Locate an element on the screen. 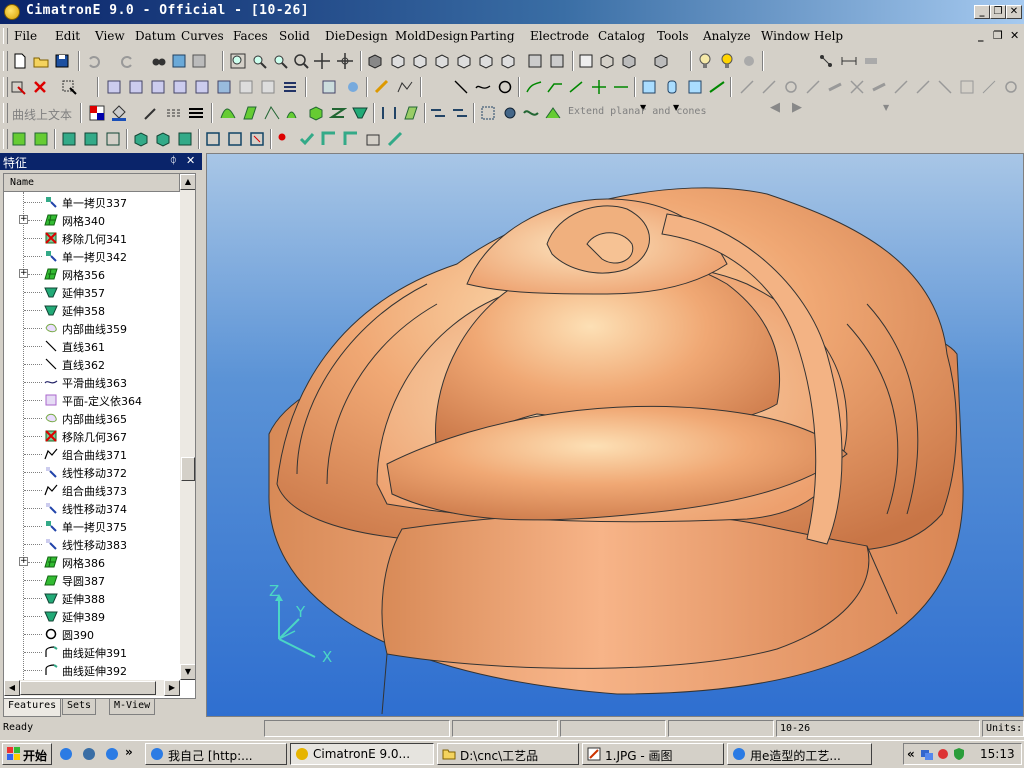 This screenshot has height=768, width=1024. line-tool-icon is located at coordinates (461, 87).